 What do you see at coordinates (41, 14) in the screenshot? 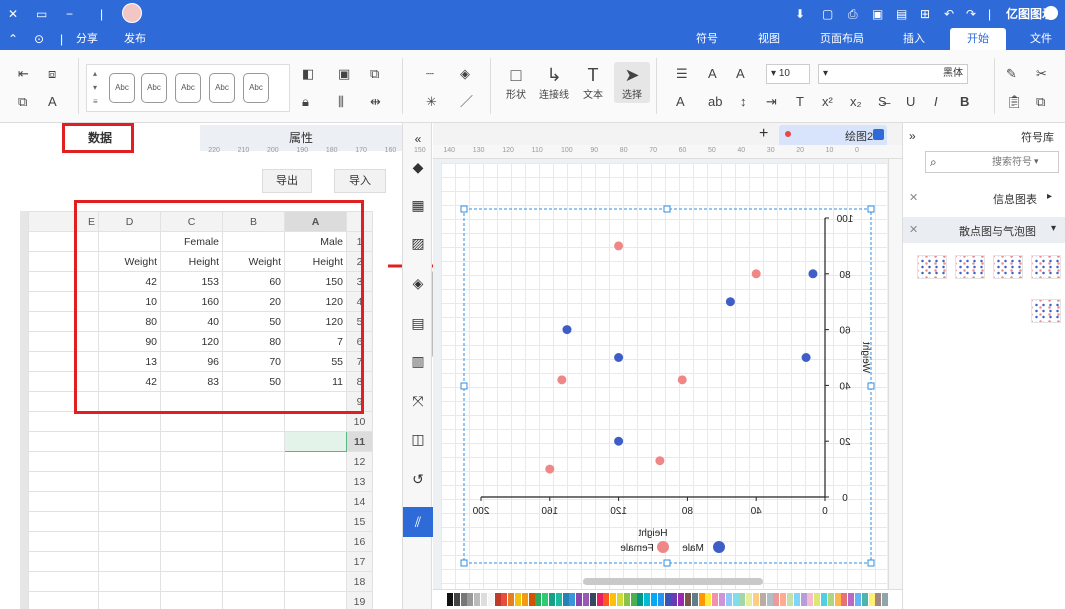
I see `maximize-icon: ▭` at bounding box center [41, 14].